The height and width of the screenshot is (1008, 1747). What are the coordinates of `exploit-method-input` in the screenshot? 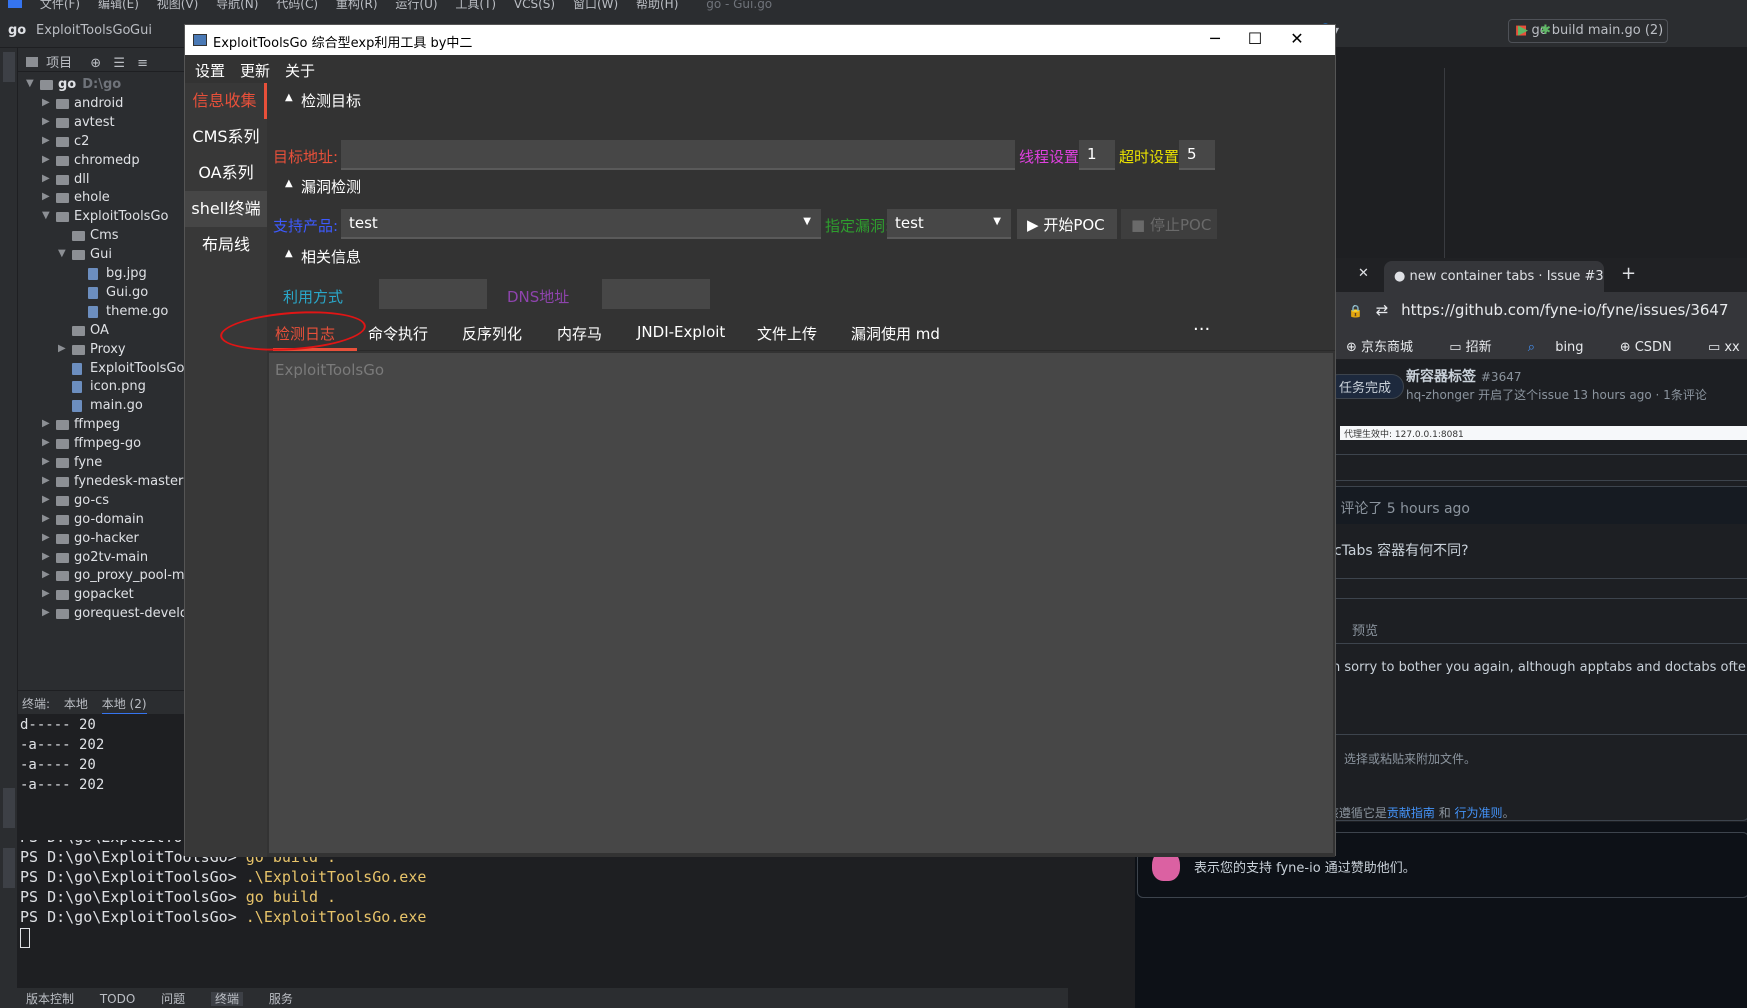 It's located at (433, 294).